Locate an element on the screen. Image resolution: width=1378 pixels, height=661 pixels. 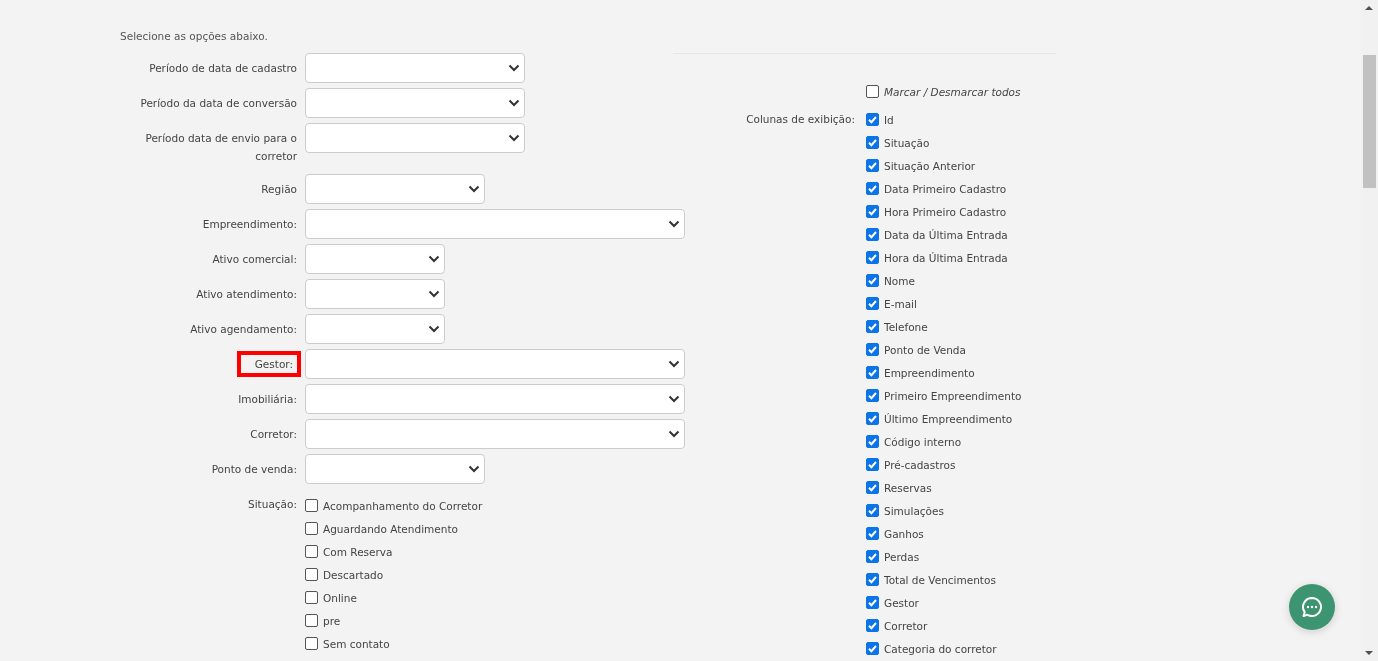
field-label: Corretor: is located at coordinates (273, 434).